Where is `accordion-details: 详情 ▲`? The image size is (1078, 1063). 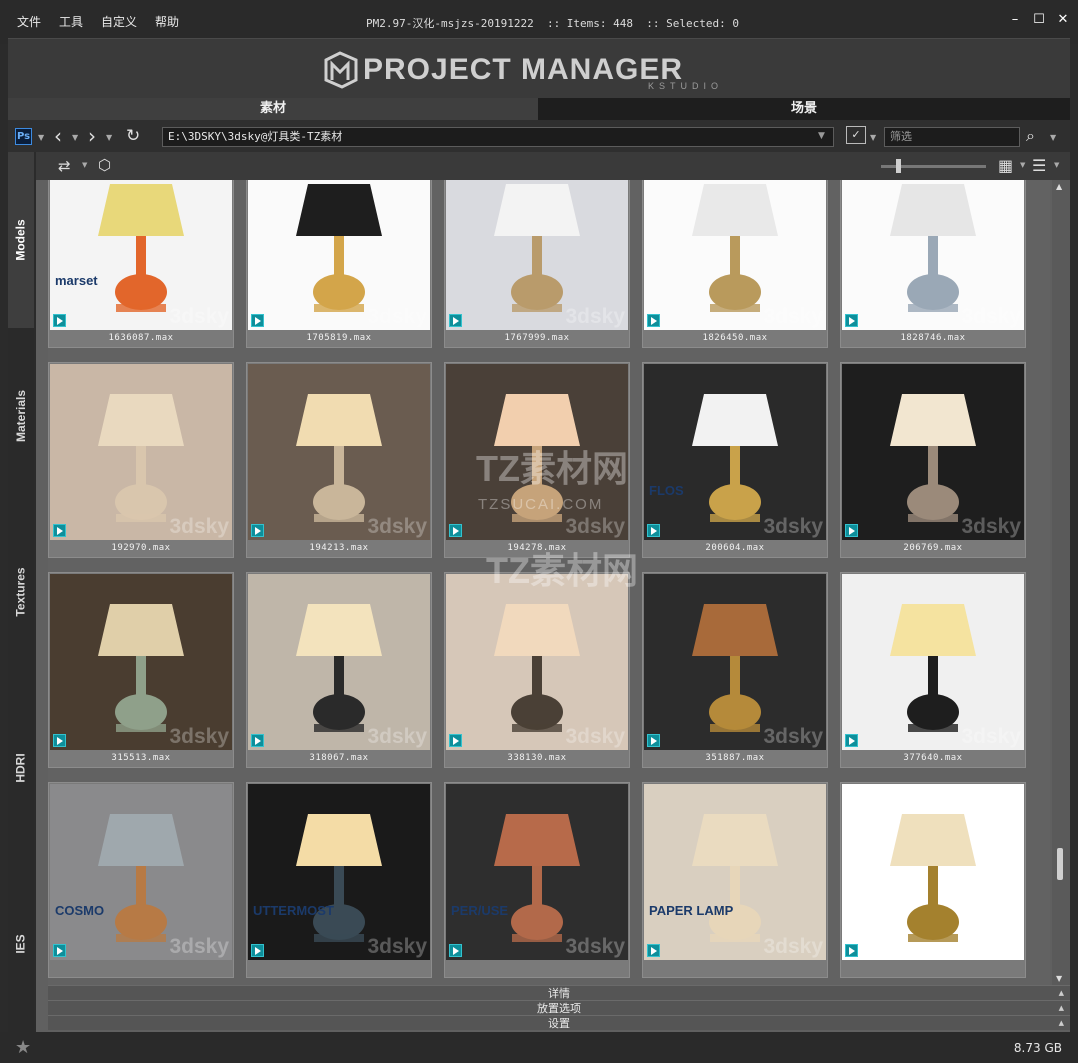 accordion-details: 详情 ▲ is located at coordinates (559, 992).